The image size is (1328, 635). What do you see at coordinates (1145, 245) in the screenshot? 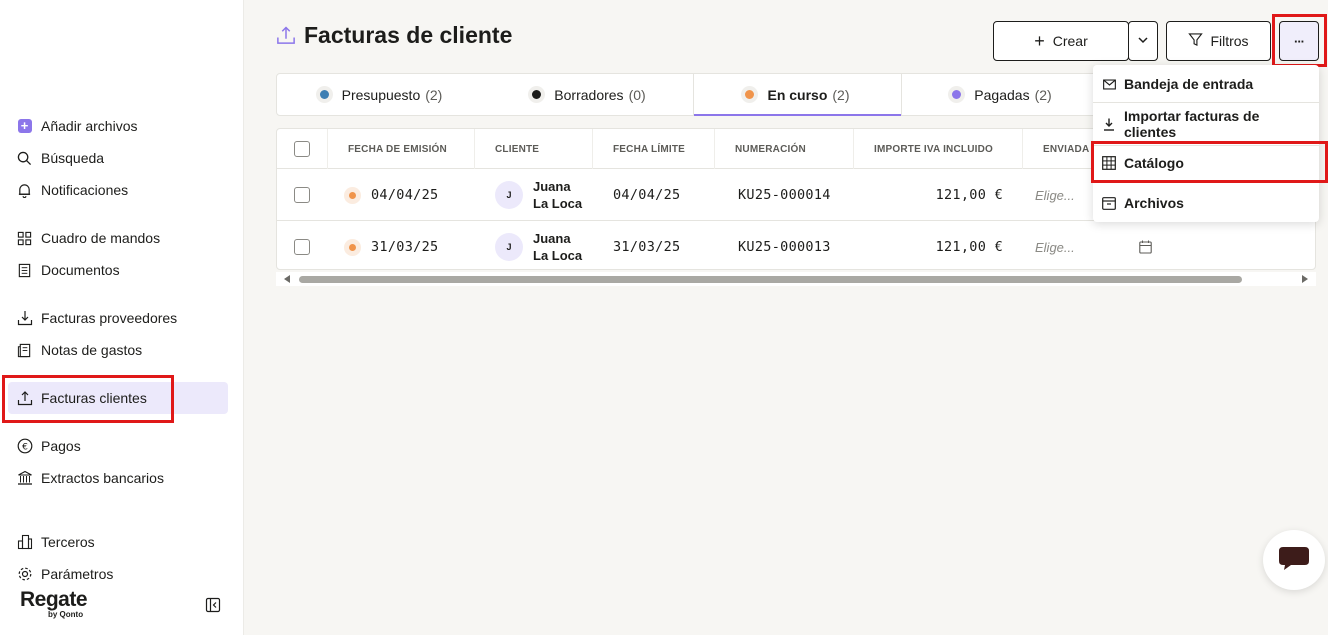
I see `calendar-icon` at bounding box center [1145, 245].